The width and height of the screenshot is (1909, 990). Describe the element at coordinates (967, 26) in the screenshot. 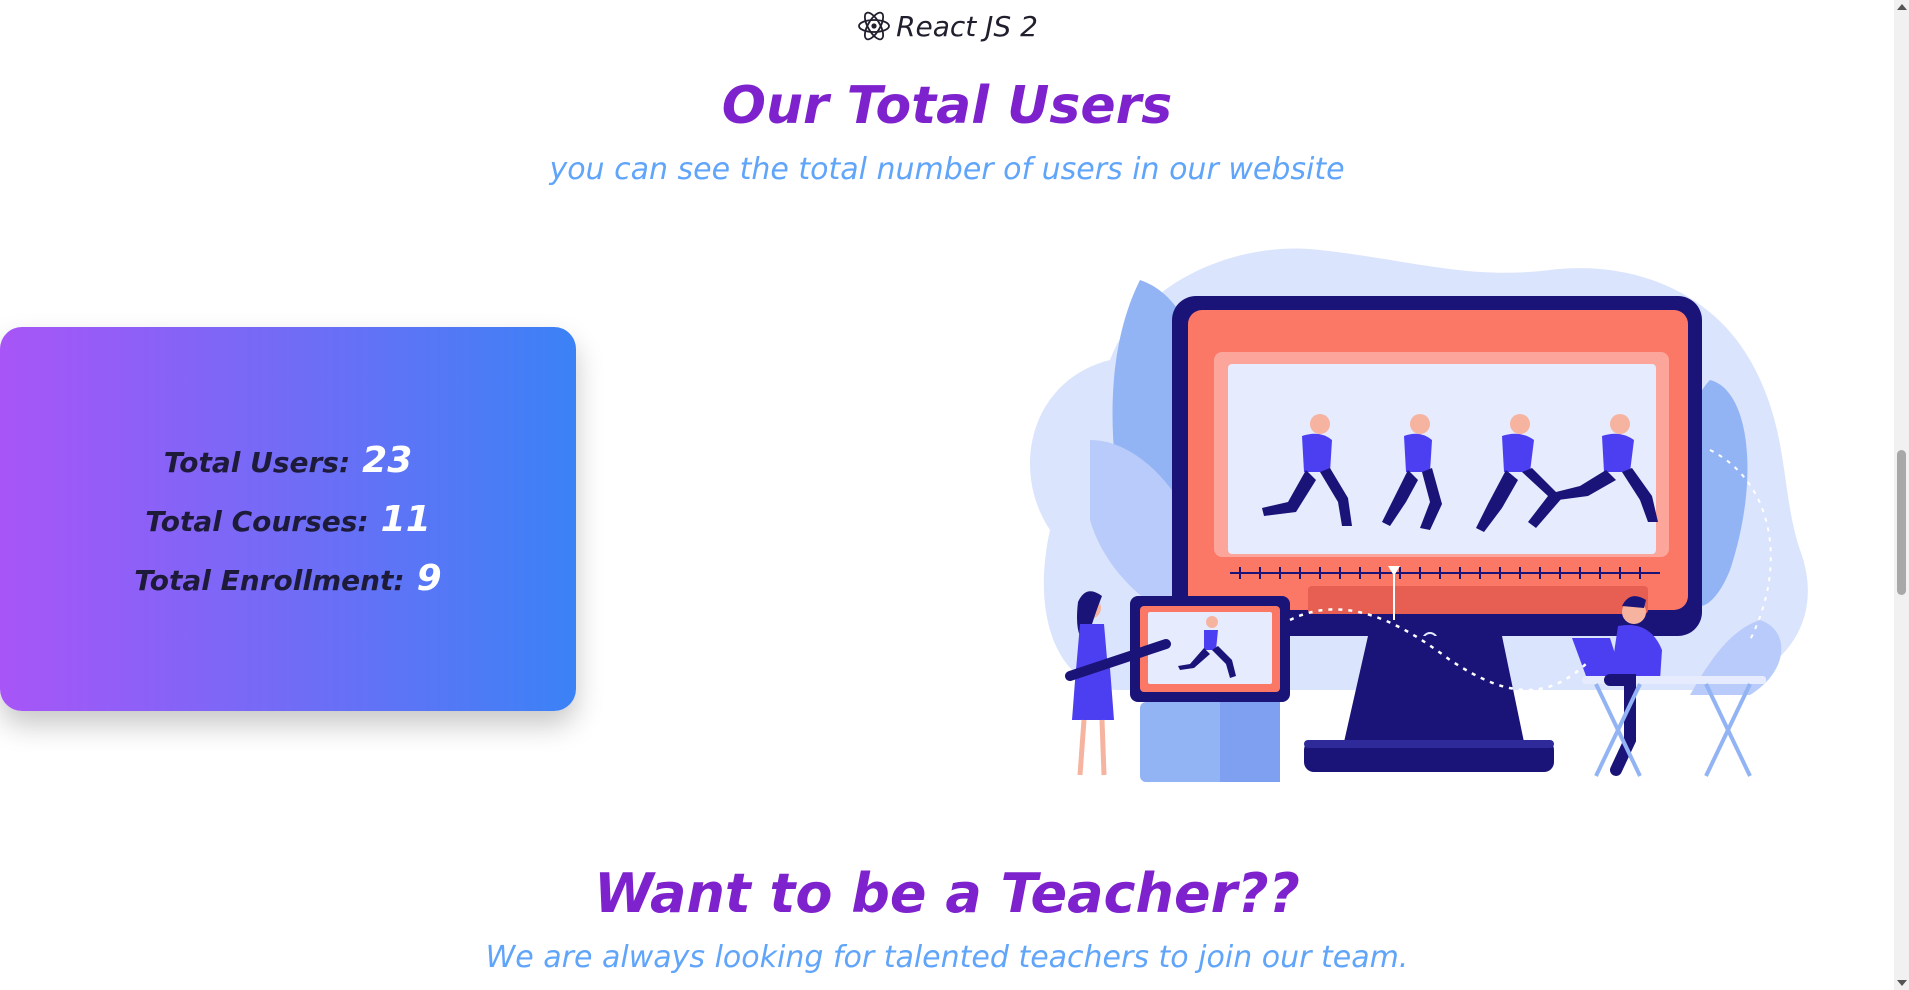

I see `course-chip-label: React JS 2` at that location.